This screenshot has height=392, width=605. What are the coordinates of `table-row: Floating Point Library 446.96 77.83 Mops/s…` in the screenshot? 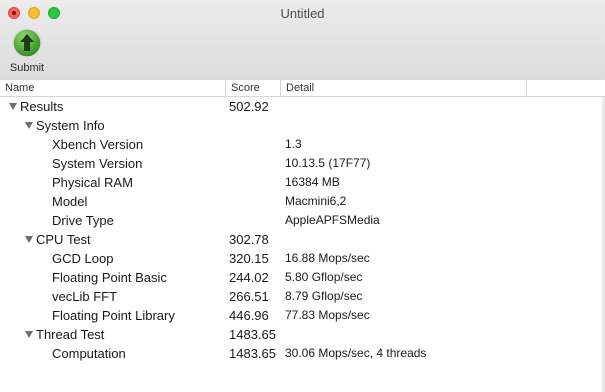 It's located at (302, 315).